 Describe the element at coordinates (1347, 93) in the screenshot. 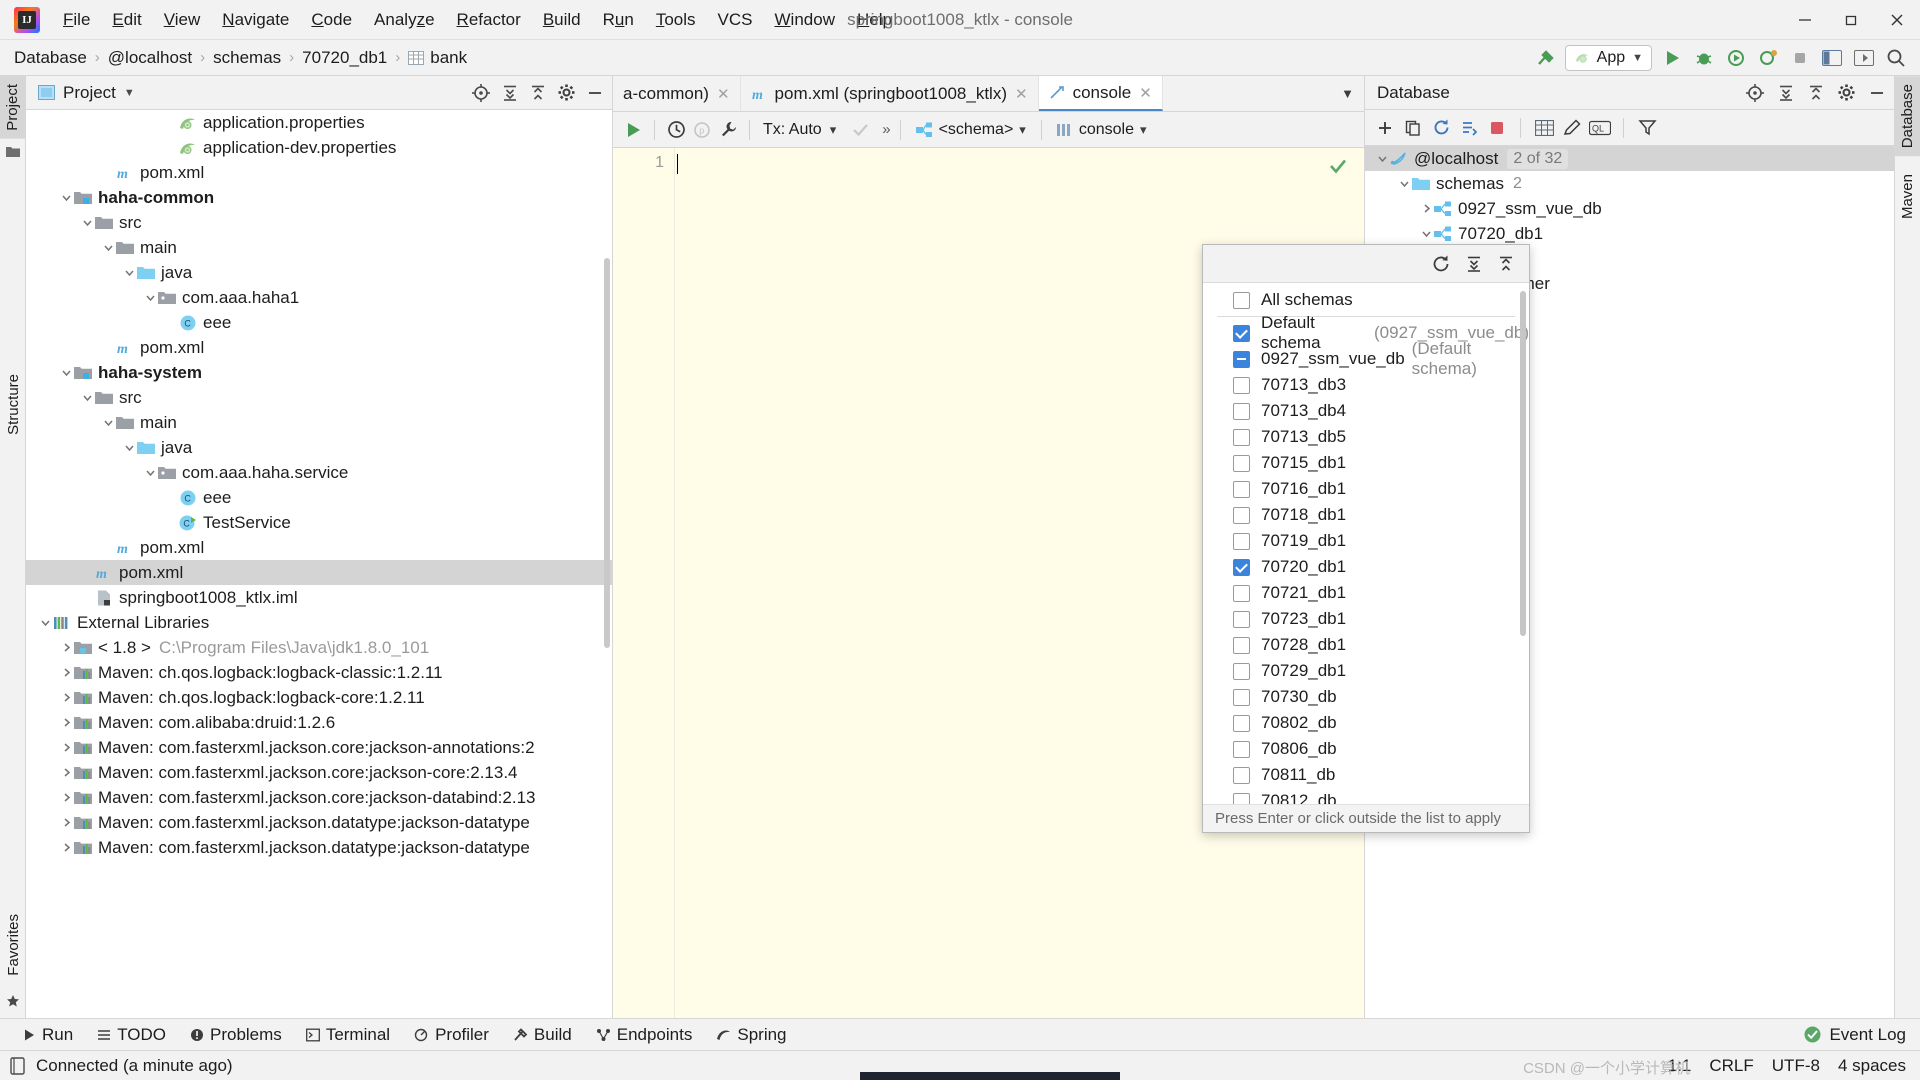

I see `editor-tab-overflow-button: ▼` at that location.